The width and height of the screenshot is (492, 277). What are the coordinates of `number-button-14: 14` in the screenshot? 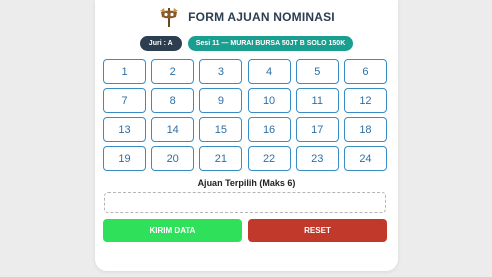 It's located at (173, 129).